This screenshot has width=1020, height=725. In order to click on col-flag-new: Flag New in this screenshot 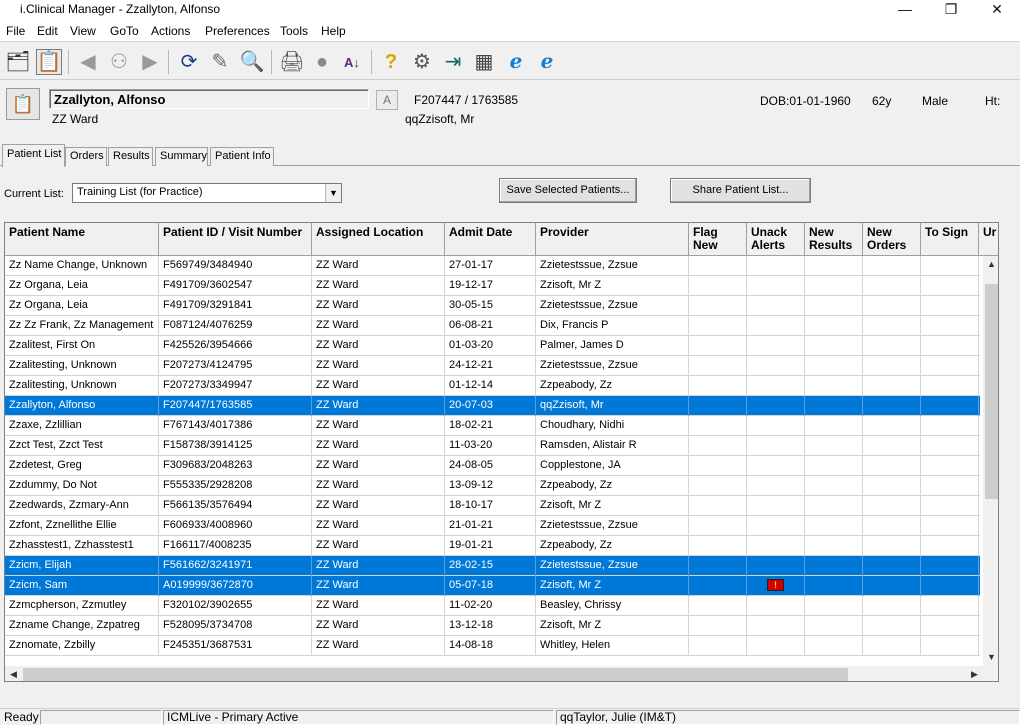, I will do `click(718, 239)`.